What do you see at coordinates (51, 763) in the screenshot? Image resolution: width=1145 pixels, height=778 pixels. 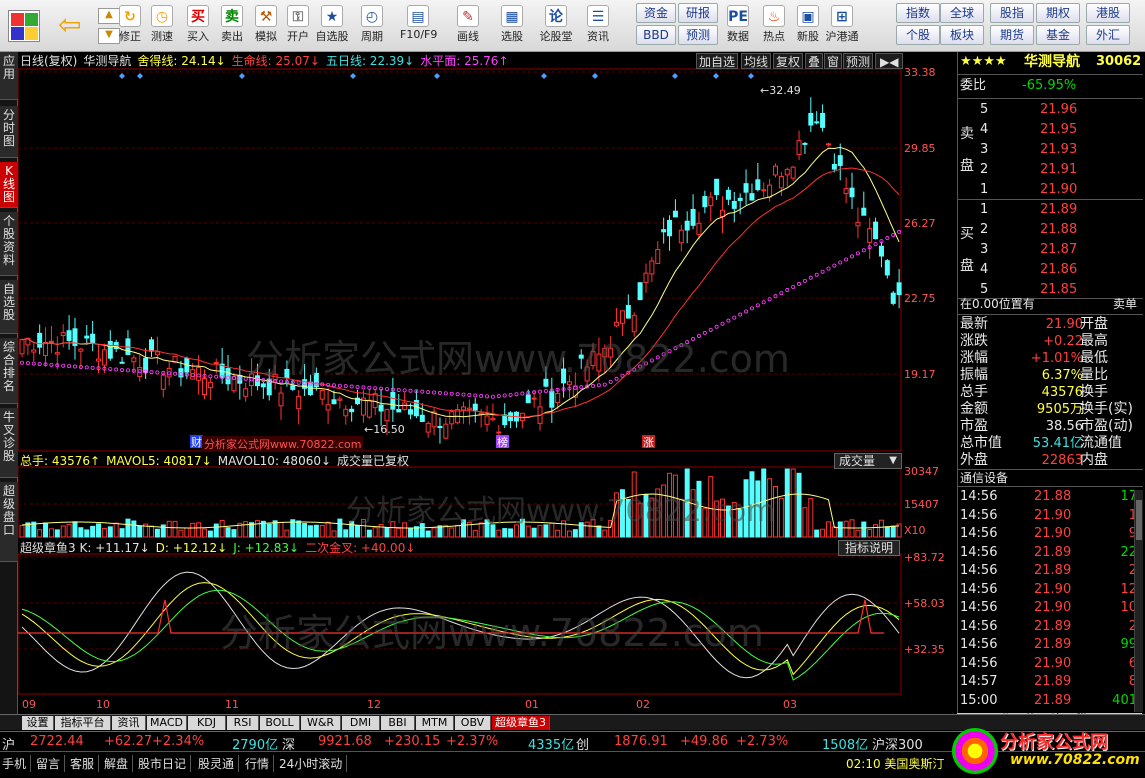 I see `status-item-1: 留言` at bounding box center [51, 763].